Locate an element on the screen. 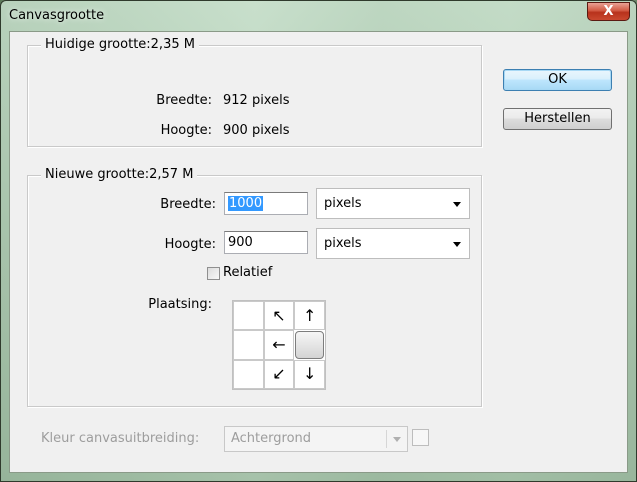 The height and width of the screenshot is (482, 637). new-width-label: Breedte: is located at coordinates (188, 204).